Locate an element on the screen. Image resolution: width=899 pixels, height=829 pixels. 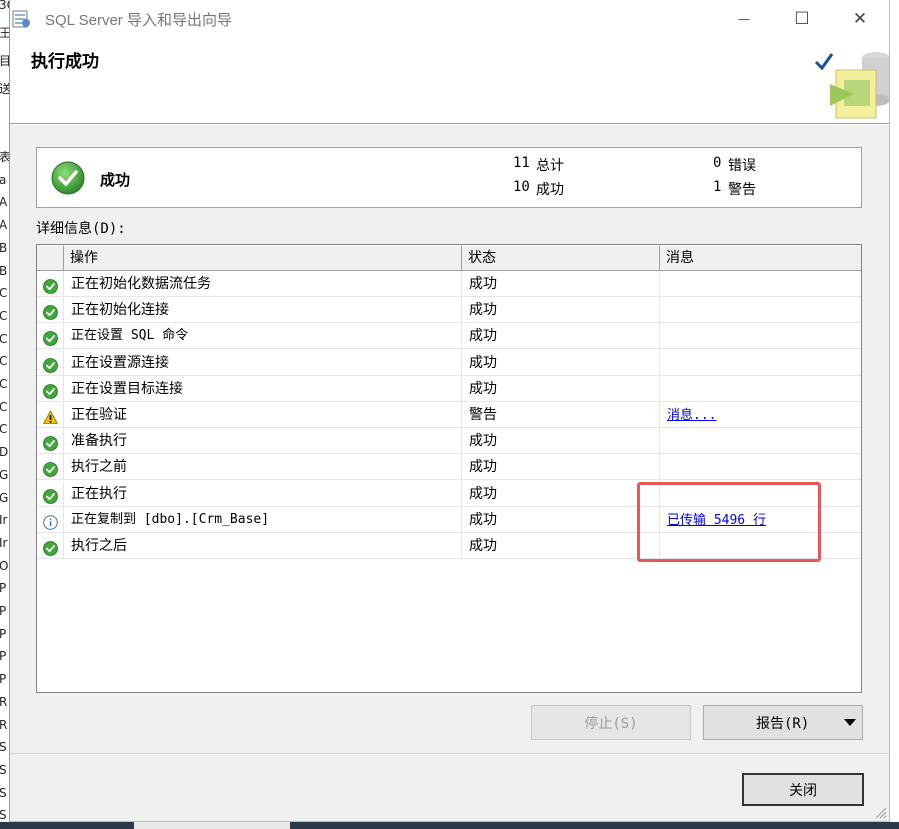
column-header-message: 消息 is located at coordinates (760, 257).